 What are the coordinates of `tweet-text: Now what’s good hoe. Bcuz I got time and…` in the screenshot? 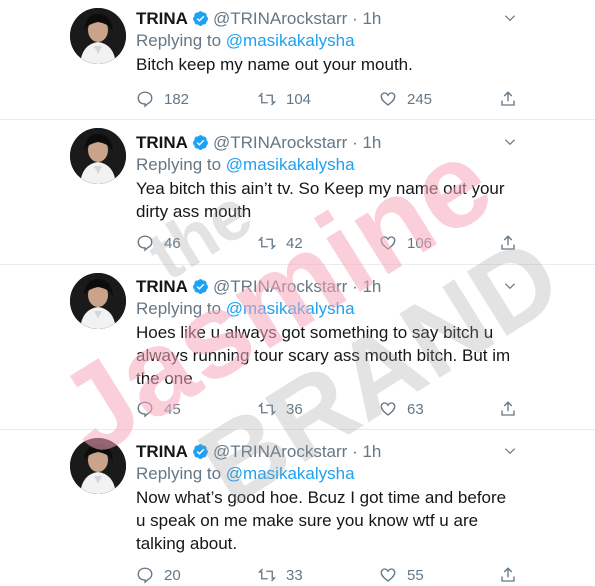 It's located at (321, 520).